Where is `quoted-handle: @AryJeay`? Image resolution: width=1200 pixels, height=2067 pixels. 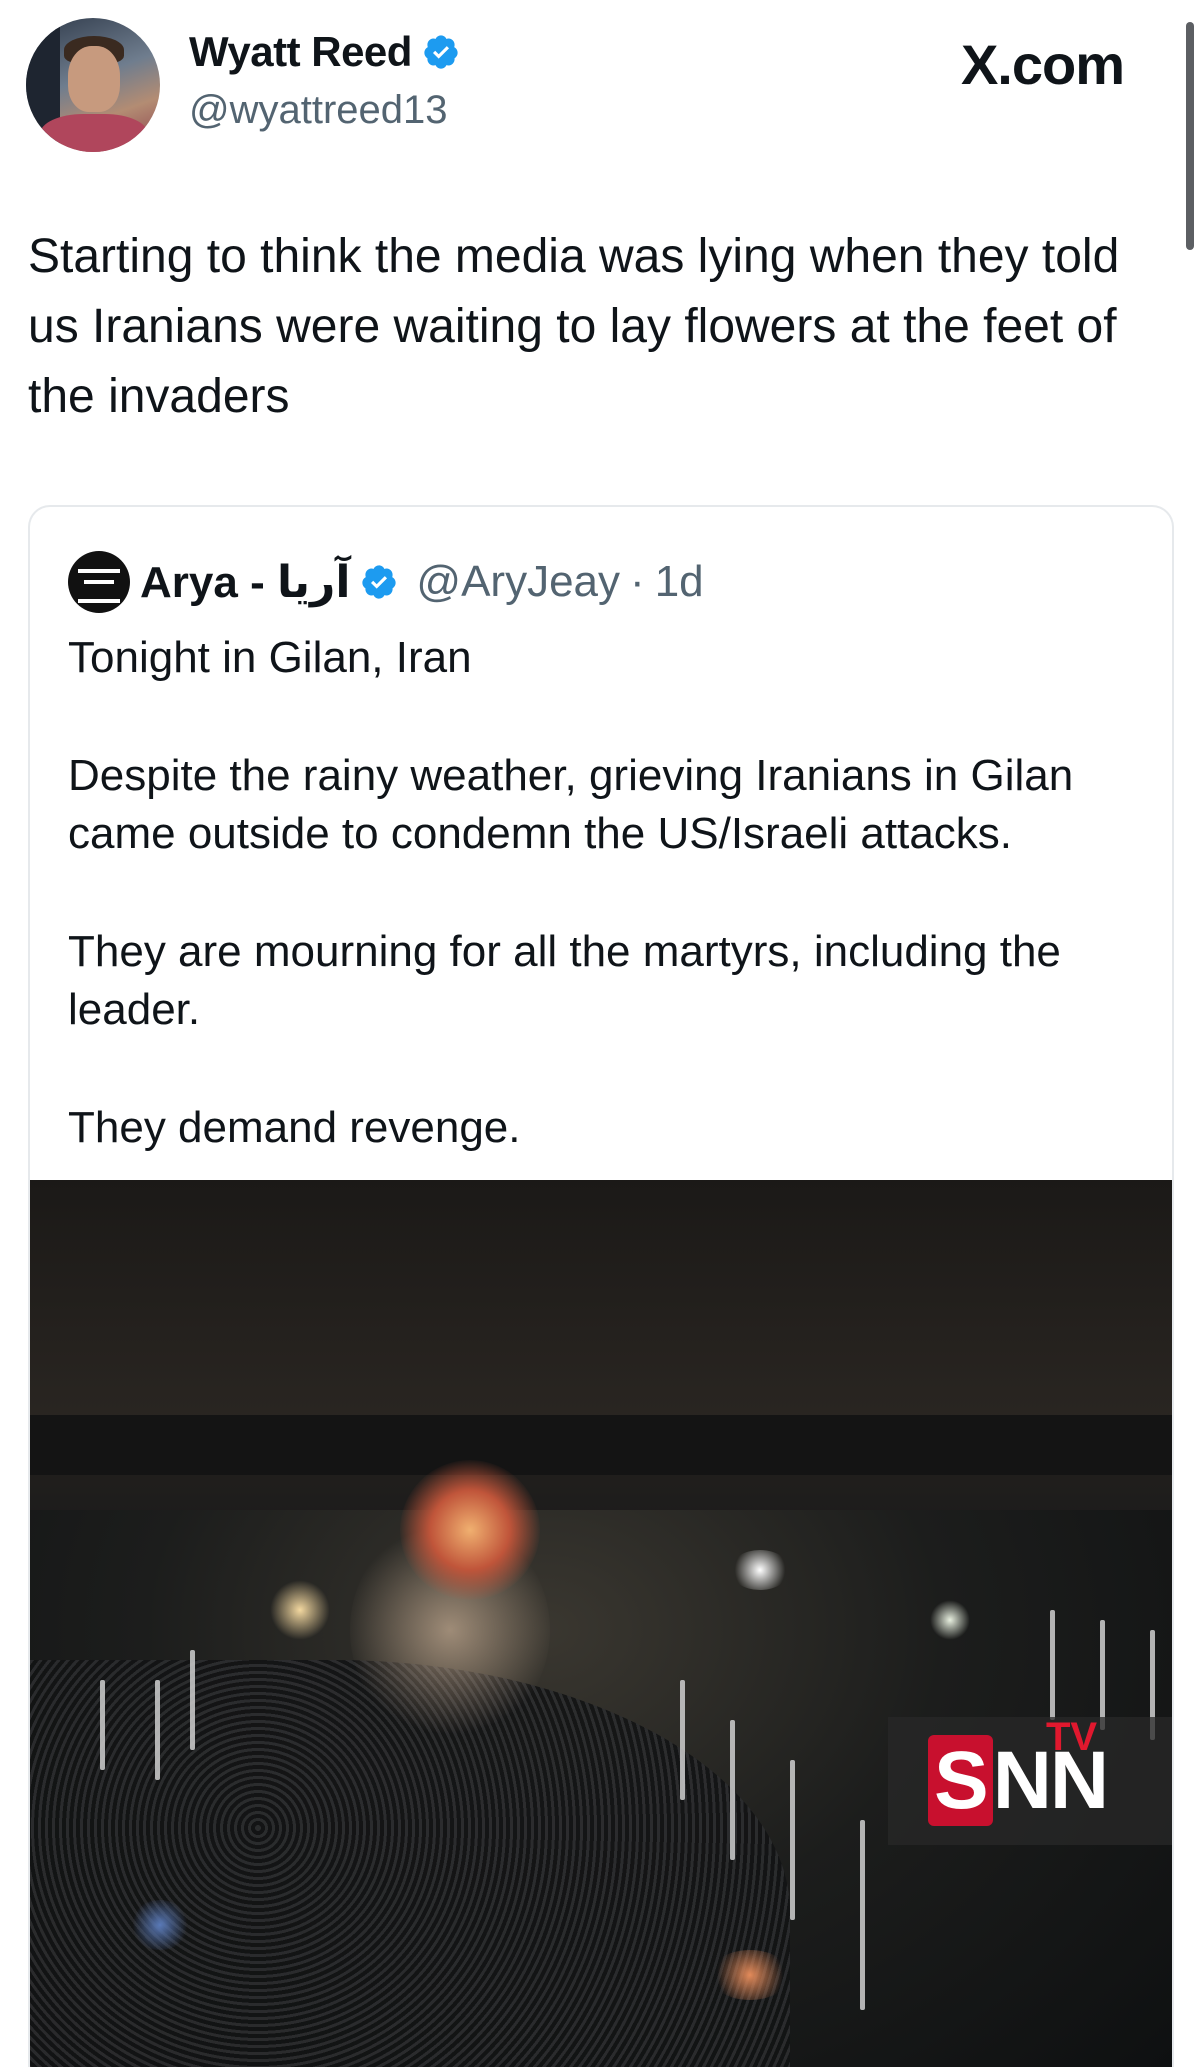
quoted-handle: @AryJeay is located at coordinates (518, 582).